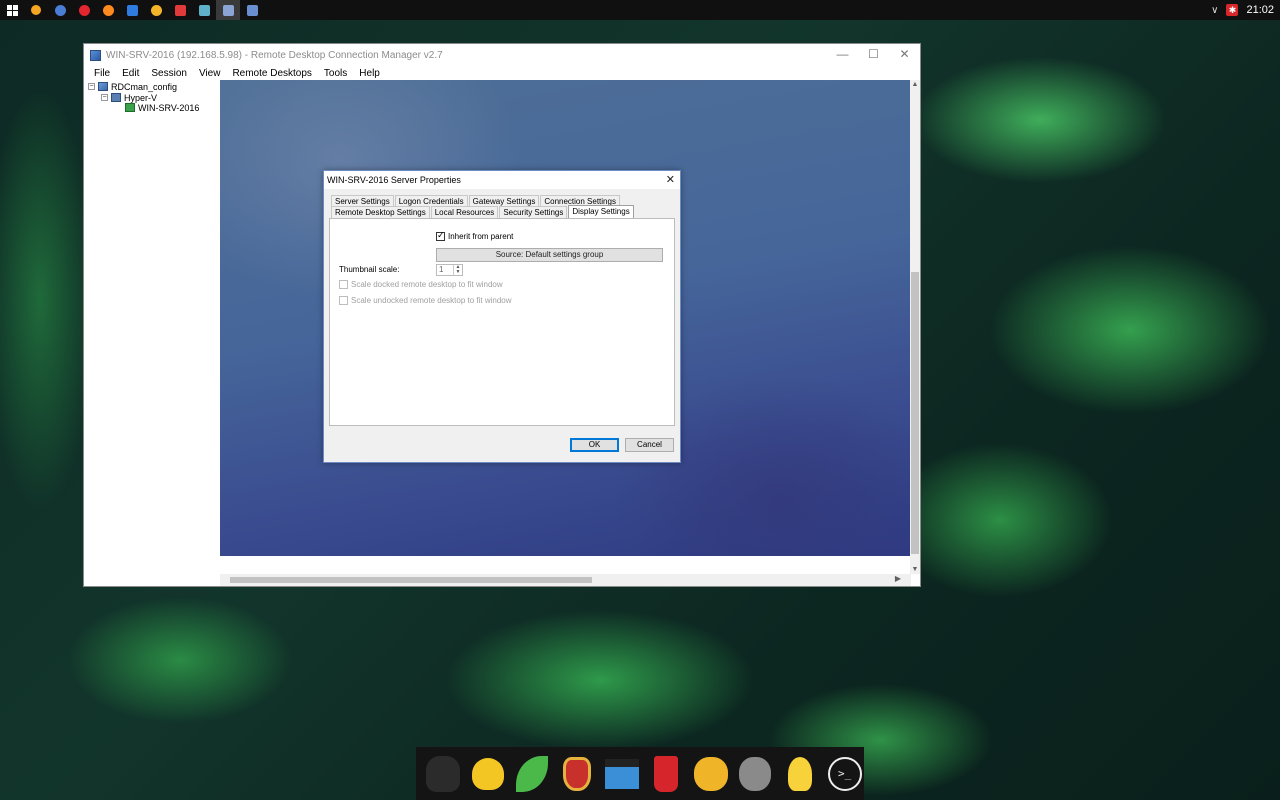 This screenshot has height=800, width=1280. What do you see at coordinates (84, 10) in the screenshot?
I see `opera-icon` at bounding box center [84, 10].